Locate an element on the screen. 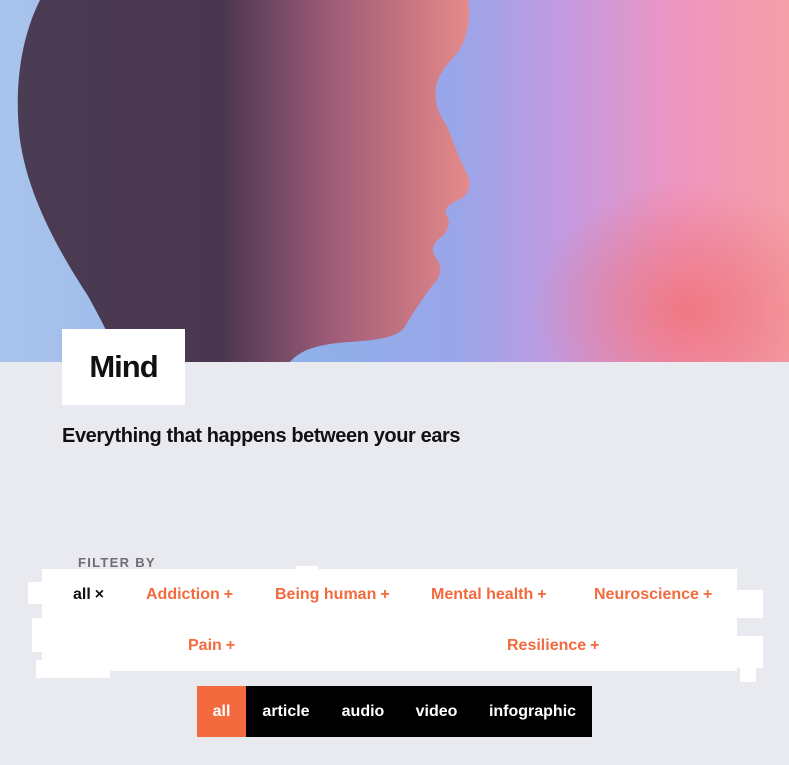 The width and height of the screenshot is (789, 765). filter-tag-label: Resilience is located at coordinates (547, 645).